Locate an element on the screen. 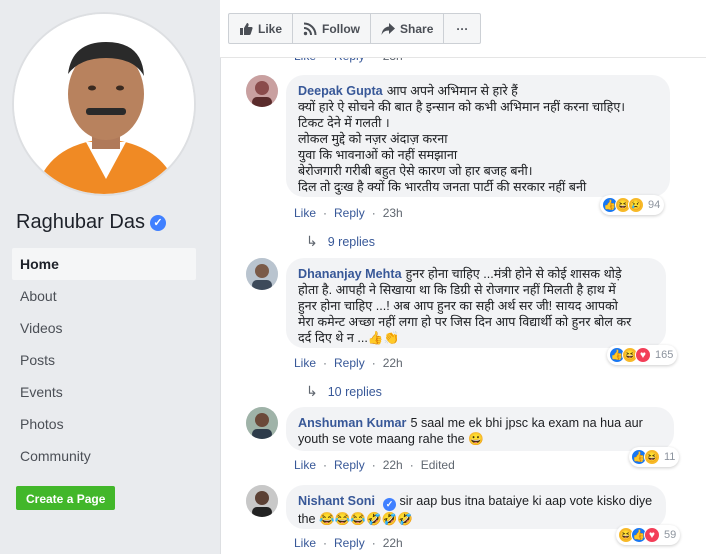 The image size is (706, 554). nav-item-posts: Posts is located at coordinates (104, 360).